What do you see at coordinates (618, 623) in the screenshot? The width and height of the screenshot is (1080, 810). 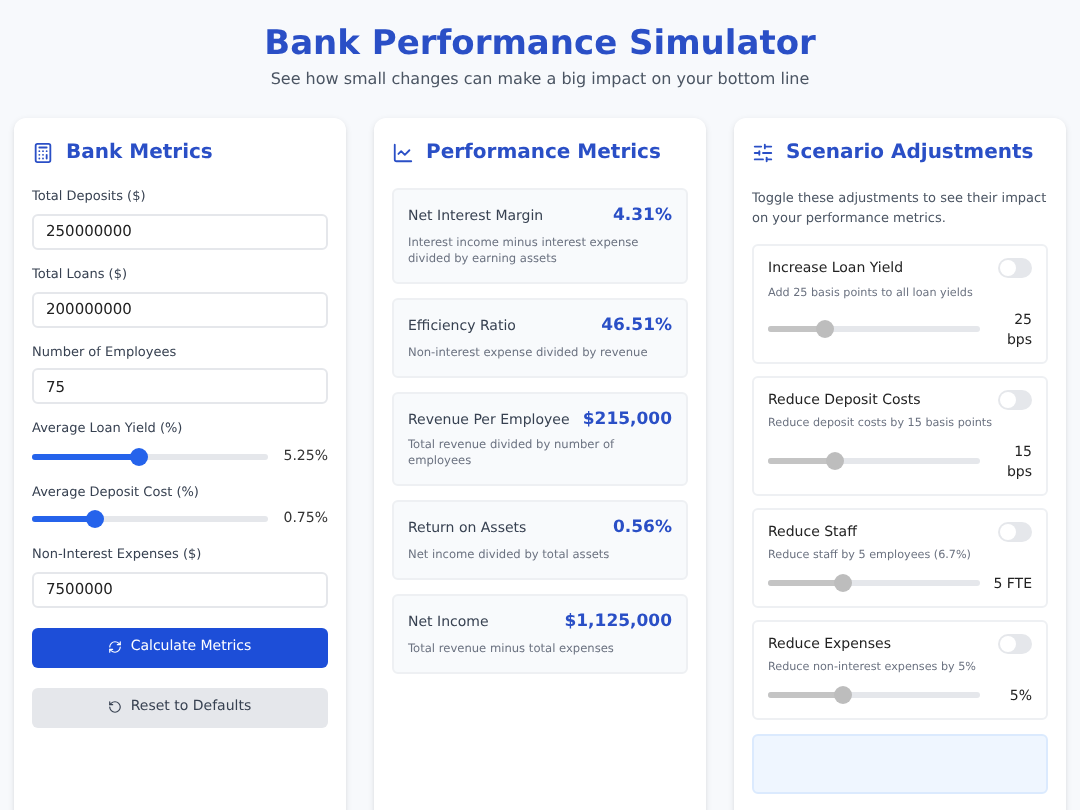 I see `metric-value: $1,125,000` at bounding box center [618, 623].